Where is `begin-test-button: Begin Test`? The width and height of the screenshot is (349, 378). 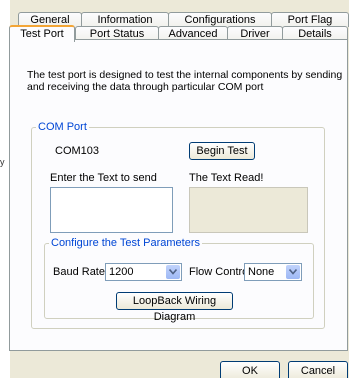 begin-test-button: Begin Test is located at coordinates (222, 151).